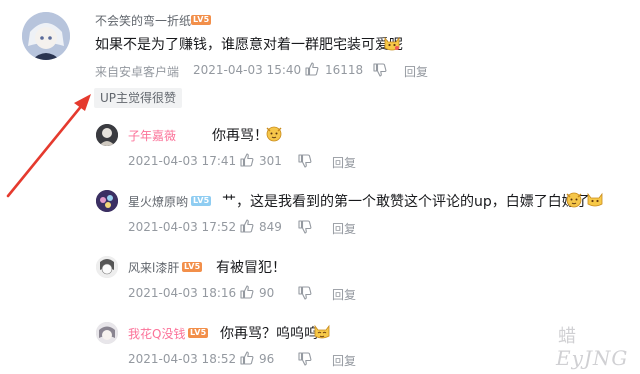 Image resolution: width=640 pixels, height=374 pixels. I want to click on watermark-logo: 蜡 EyJNG, so click(594, 346).